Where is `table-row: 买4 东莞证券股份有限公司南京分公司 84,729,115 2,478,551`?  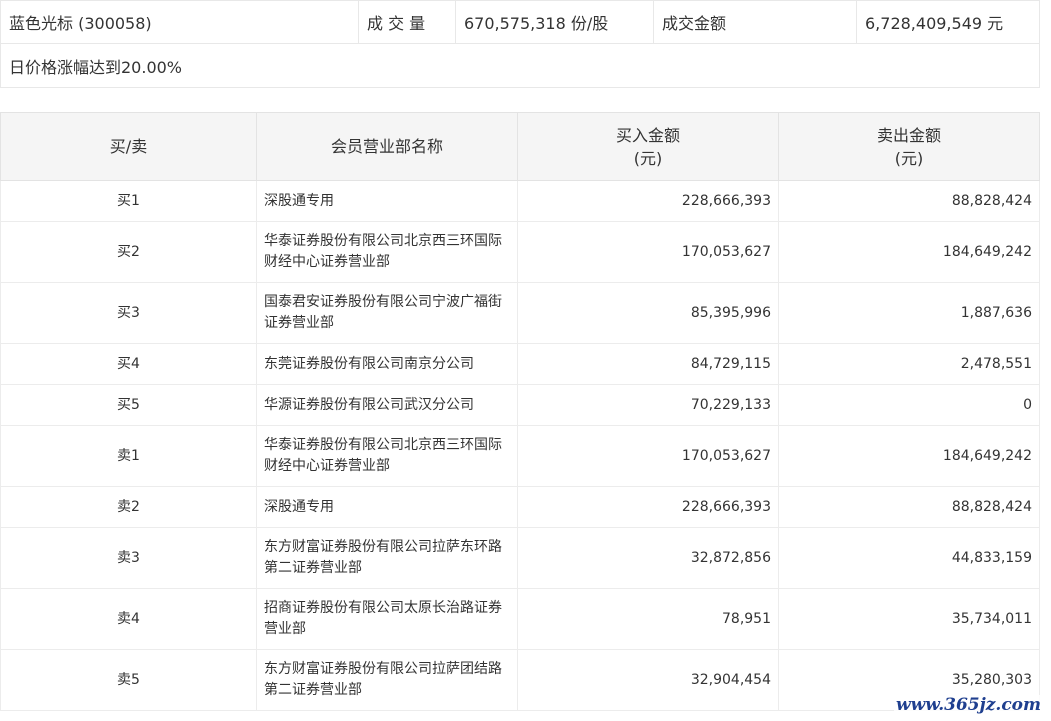
table-row: 买4 东莞证券股份有限公司南京分公司 84,729,115 2,478,551 is located at coordinates (520, 364).